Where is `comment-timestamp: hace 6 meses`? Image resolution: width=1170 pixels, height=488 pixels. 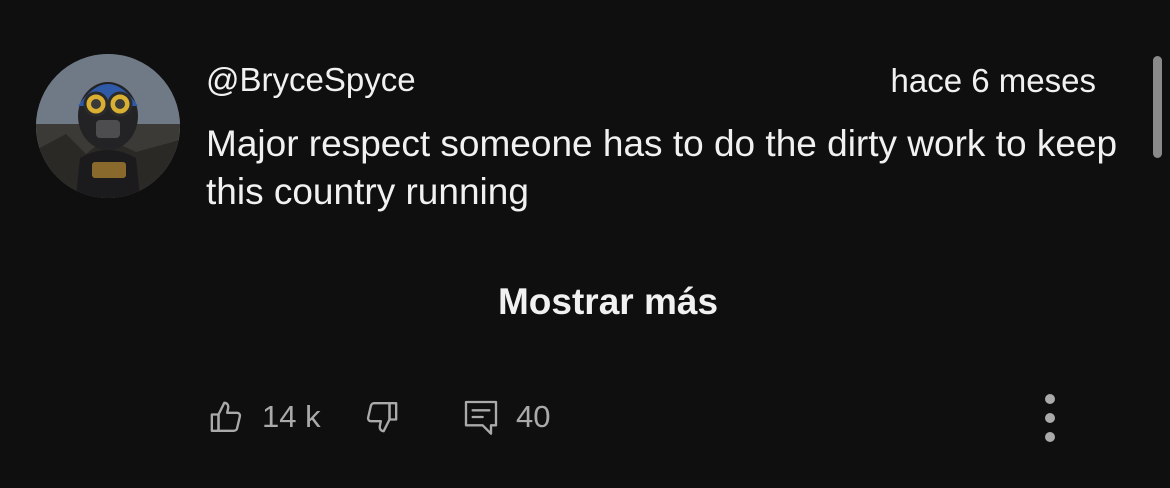 comment-timestamp: hace 6 meses is located at coordinates (993, 80).